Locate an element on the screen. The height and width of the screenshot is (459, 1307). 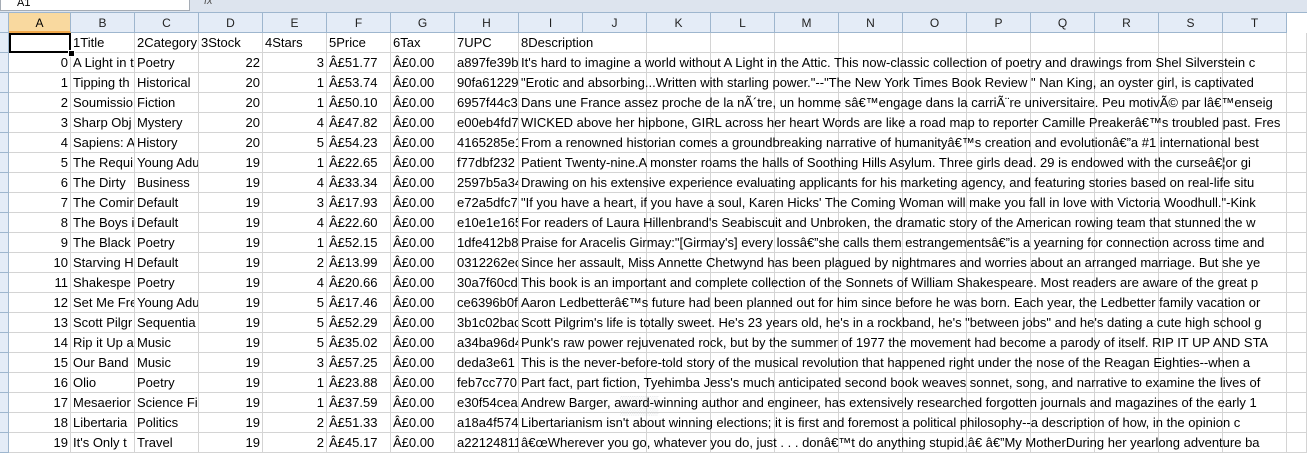
cell: A Light in t is located at coordinates (103, 63).